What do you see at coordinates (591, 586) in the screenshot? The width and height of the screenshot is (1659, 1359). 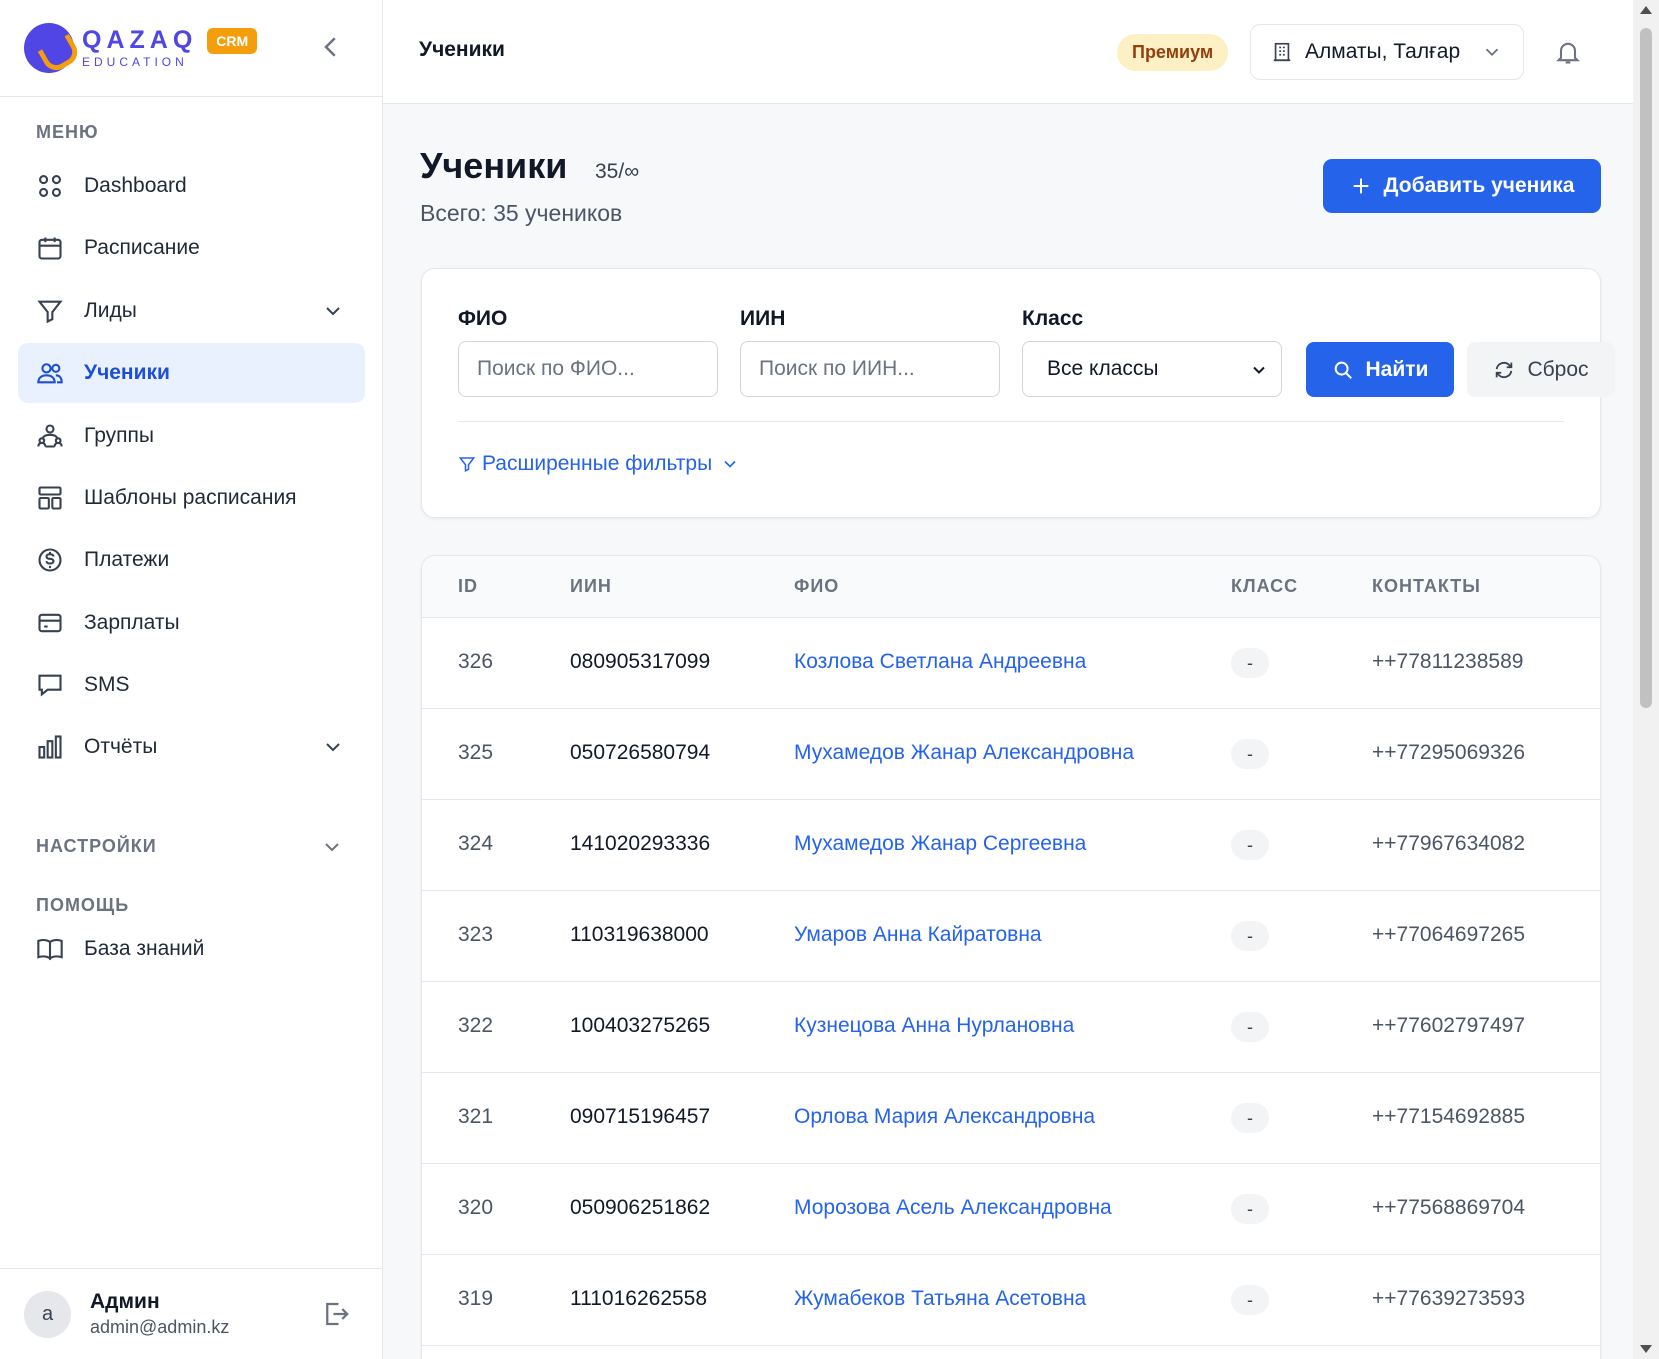 I see `column-header-iin: ИИН` at bounding box center [591, 586].